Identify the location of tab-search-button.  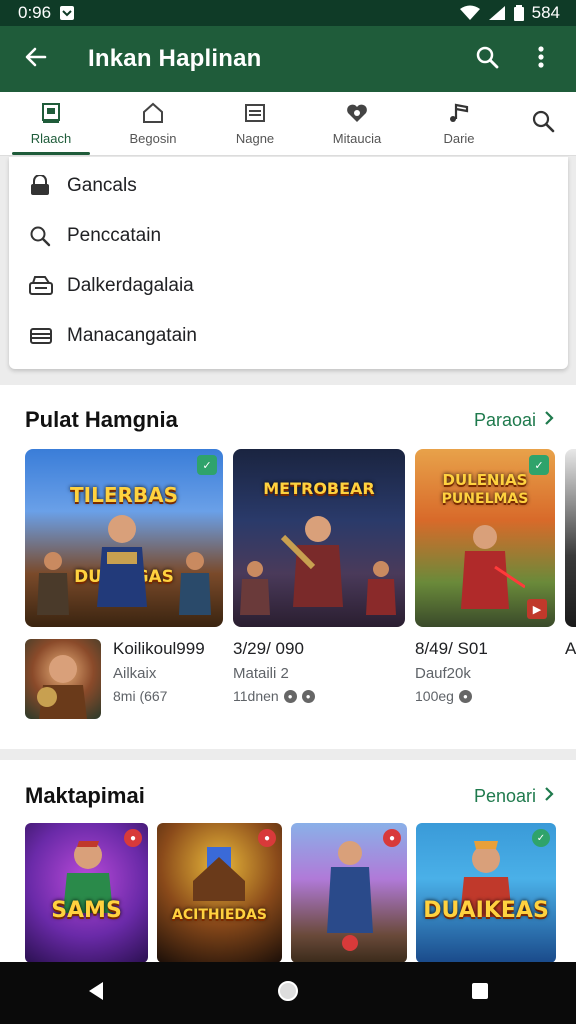
(543, 123).